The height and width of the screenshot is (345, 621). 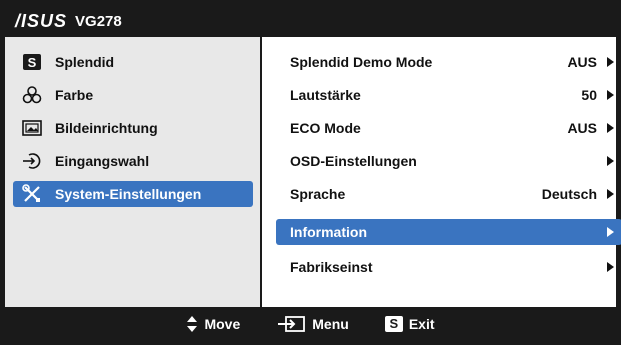 I want to click on menu-item-farbe: Farbe, so click(x=133, y=95).